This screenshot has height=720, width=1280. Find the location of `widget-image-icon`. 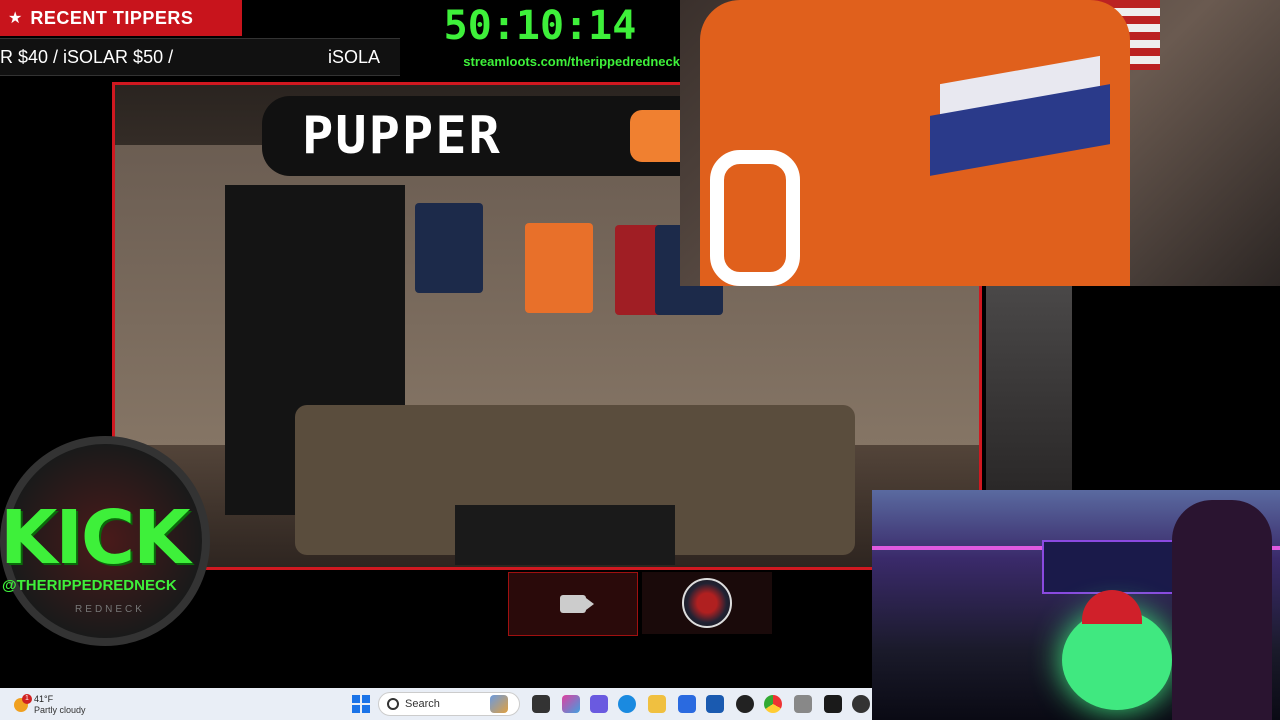

widget-image-icon is located at coordinates (499, 704).